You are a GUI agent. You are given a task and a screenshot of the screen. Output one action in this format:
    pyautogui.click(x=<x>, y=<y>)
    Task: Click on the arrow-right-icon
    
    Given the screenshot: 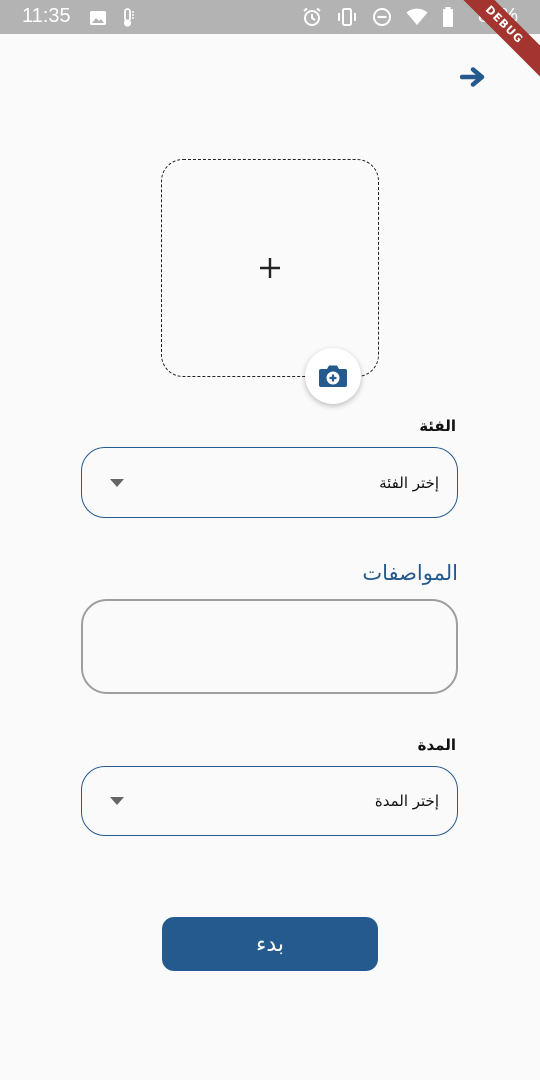 What is the action you would take?
    pyautogui.click(x=472, y=77)
    